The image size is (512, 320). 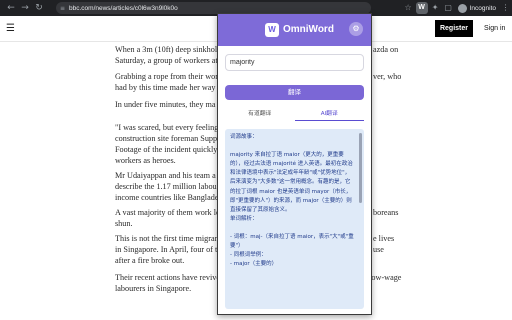 What do you see at coordinates (387, 76) in the screenshot?
I see `article-fragment: ver, who` at bounding box center [387, 76].